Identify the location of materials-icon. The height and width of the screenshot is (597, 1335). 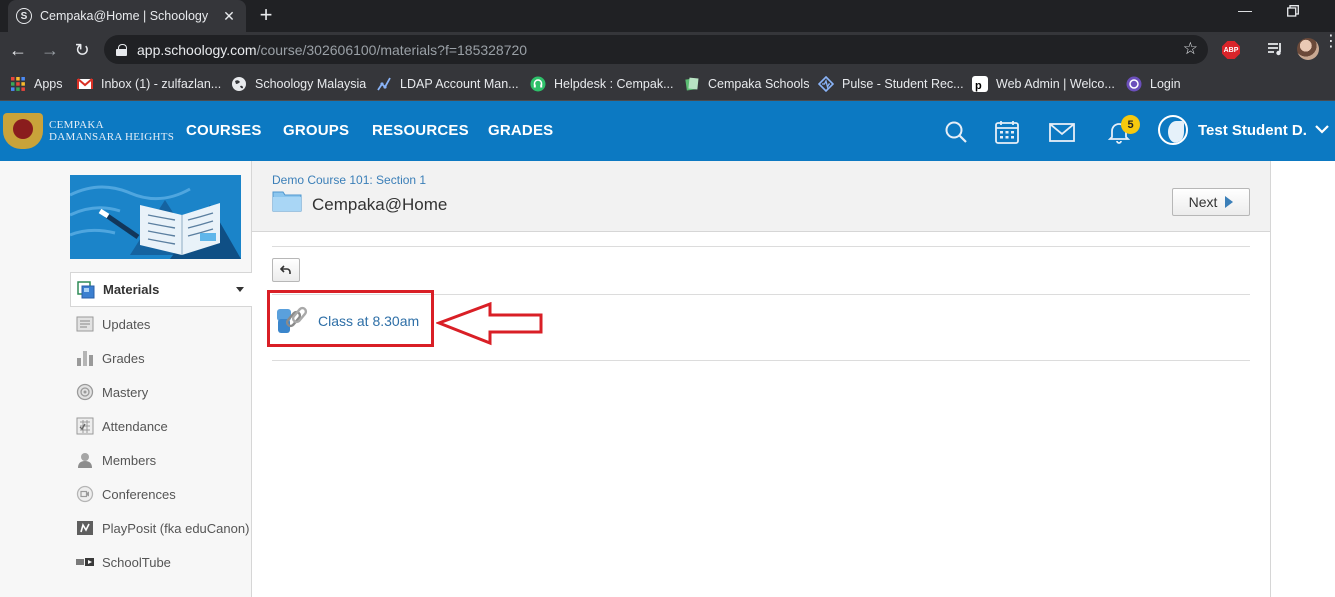
(86, 289).